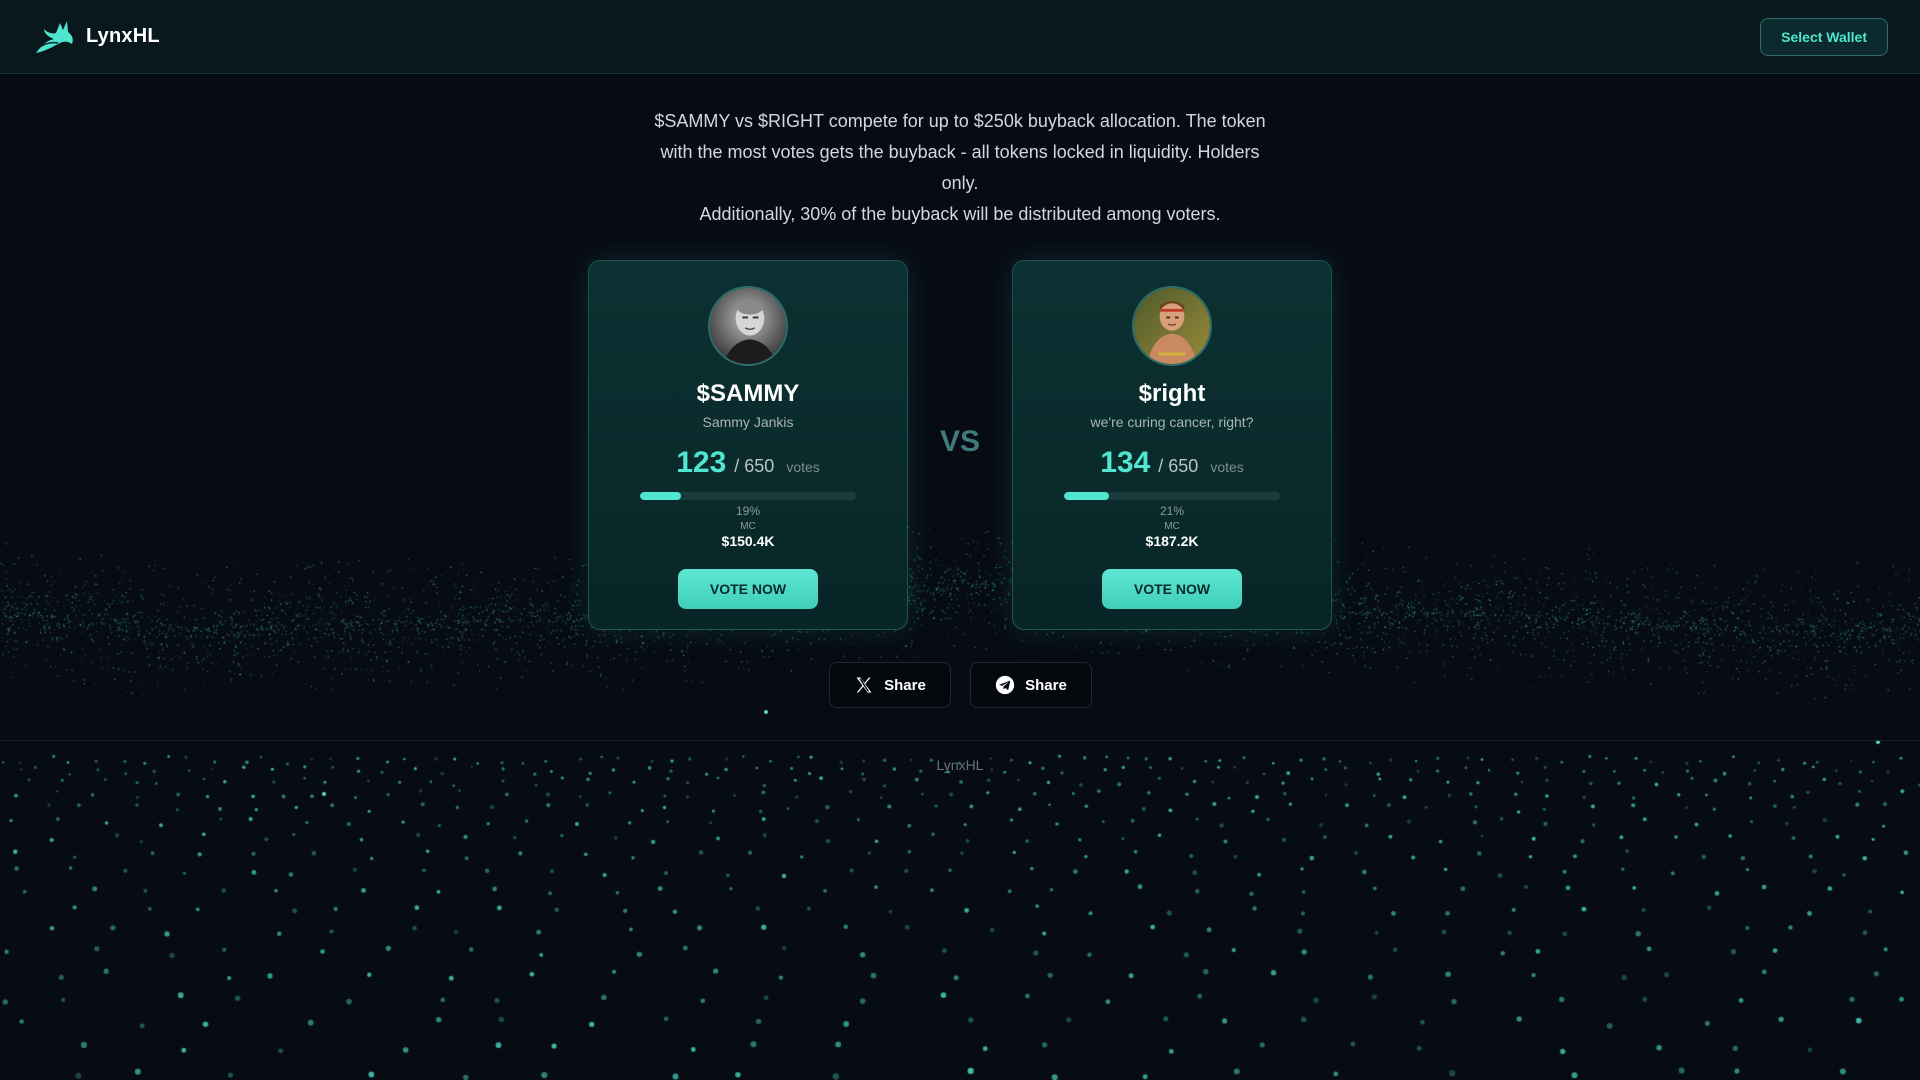 Image resolution: width=1920 pixels, height=1080 pixels. Describe the element at coordinates (864, 685) in the screenshot. I see `x-logo-icon` at that location.